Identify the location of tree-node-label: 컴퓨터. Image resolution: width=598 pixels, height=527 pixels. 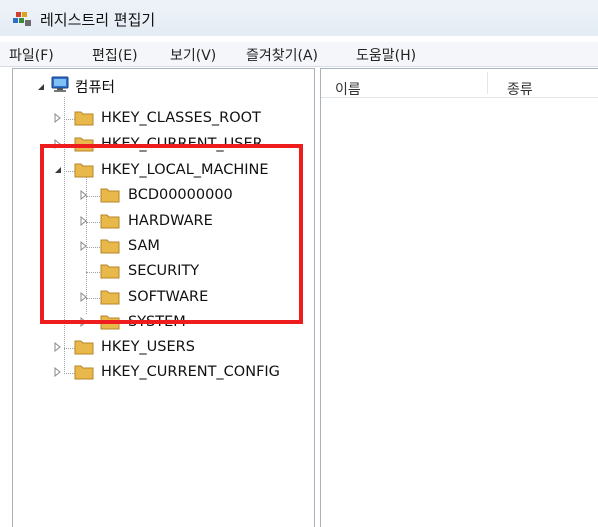
(95, 87).